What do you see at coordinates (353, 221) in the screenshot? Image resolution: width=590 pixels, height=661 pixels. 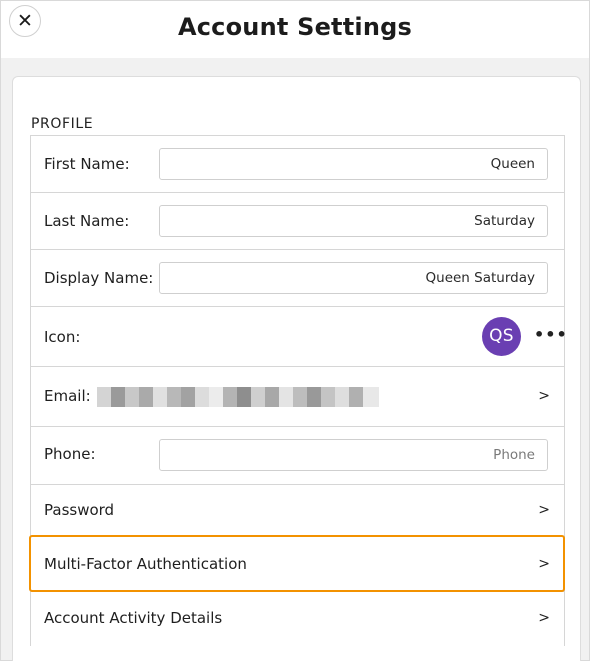 I see `last-name-field: Saturday` at bounding box center [353, 221].